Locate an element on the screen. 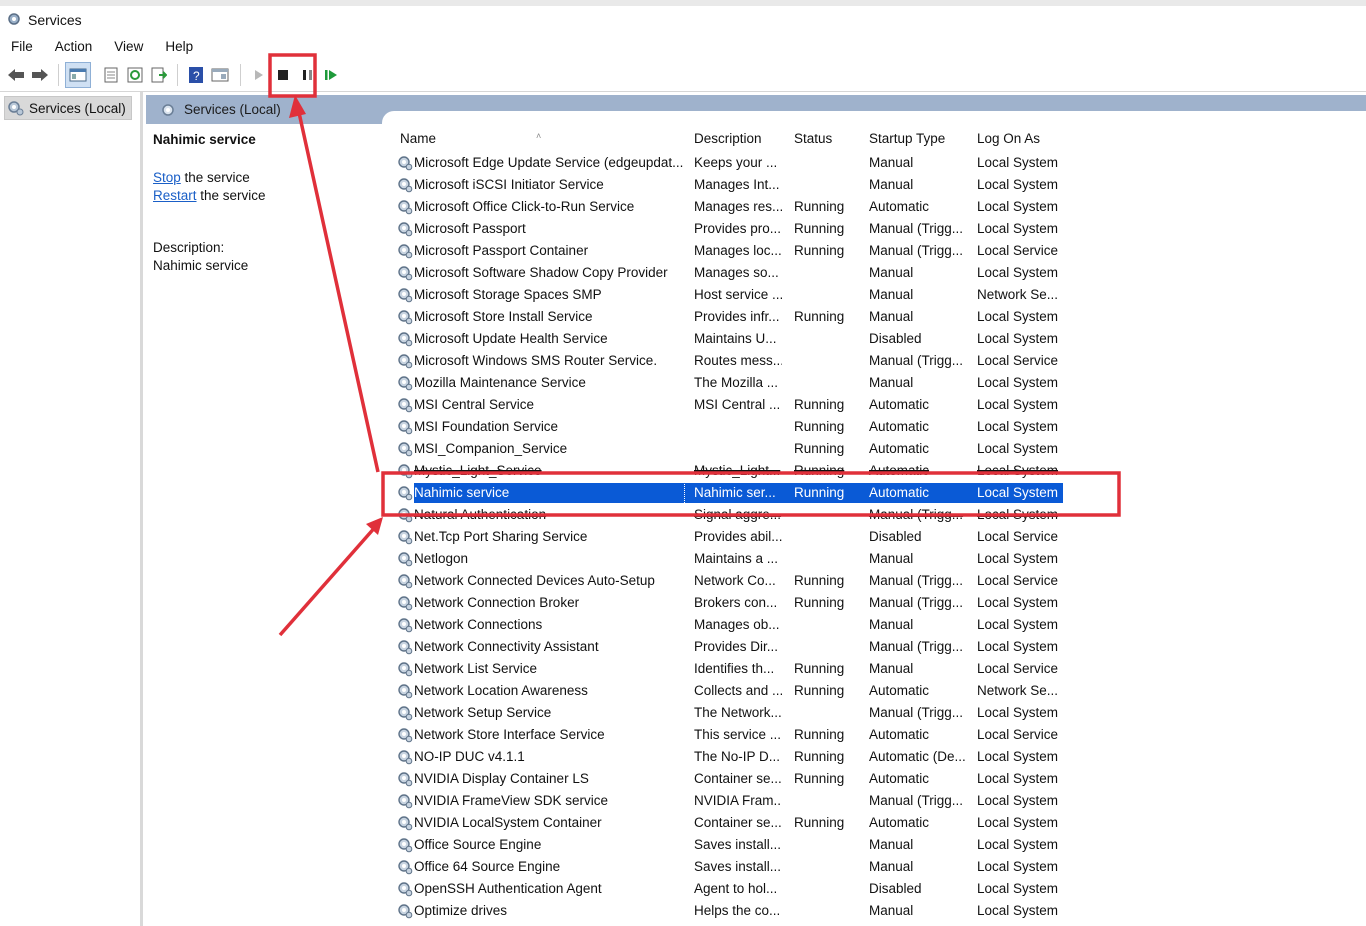  cell-name: Microsoft Update Health Service is located at coordinates (511, 338).